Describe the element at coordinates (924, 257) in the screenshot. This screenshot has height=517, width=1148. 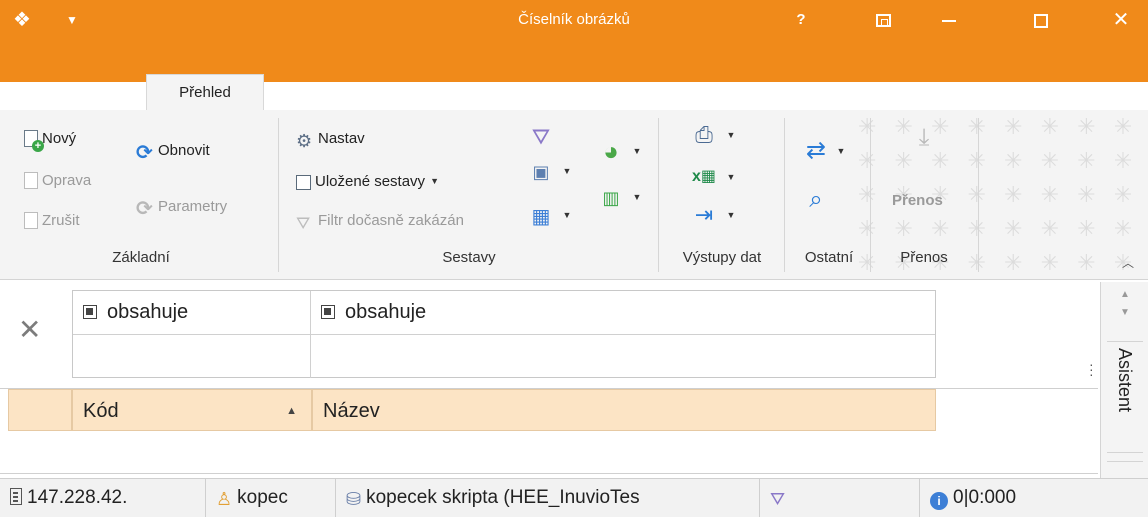
I see `group-label-prenos: Přenos` at that location.